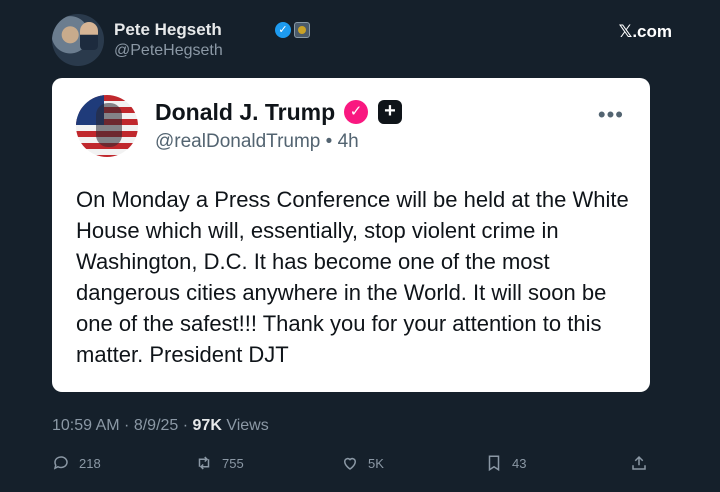  I want to click on quoted-author-name: Donald J. Trump, so click(245, 112).